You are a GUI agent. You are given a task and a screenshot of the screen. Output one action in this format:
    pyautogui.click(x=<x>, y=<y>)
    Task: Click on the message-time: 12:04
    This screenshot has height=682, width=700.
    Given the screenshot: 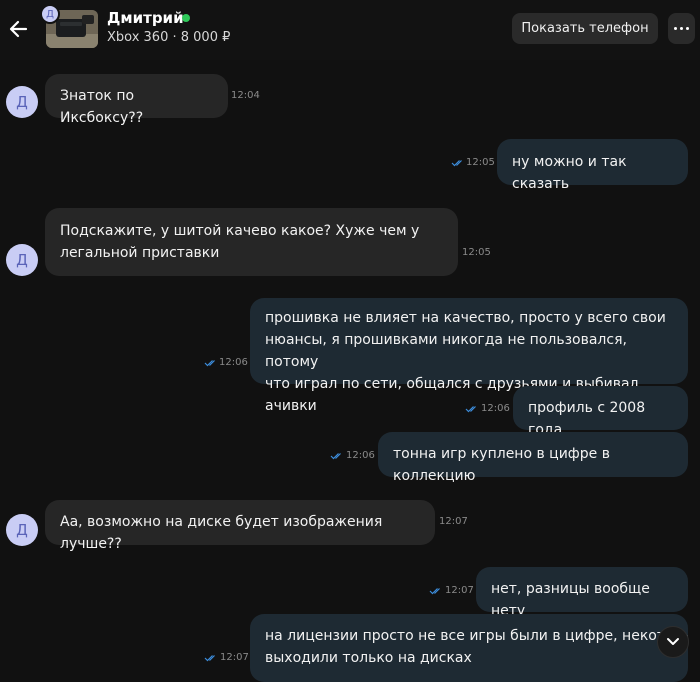 What is the action you would take?
    pyautogui.click(x=245, y=95)
    